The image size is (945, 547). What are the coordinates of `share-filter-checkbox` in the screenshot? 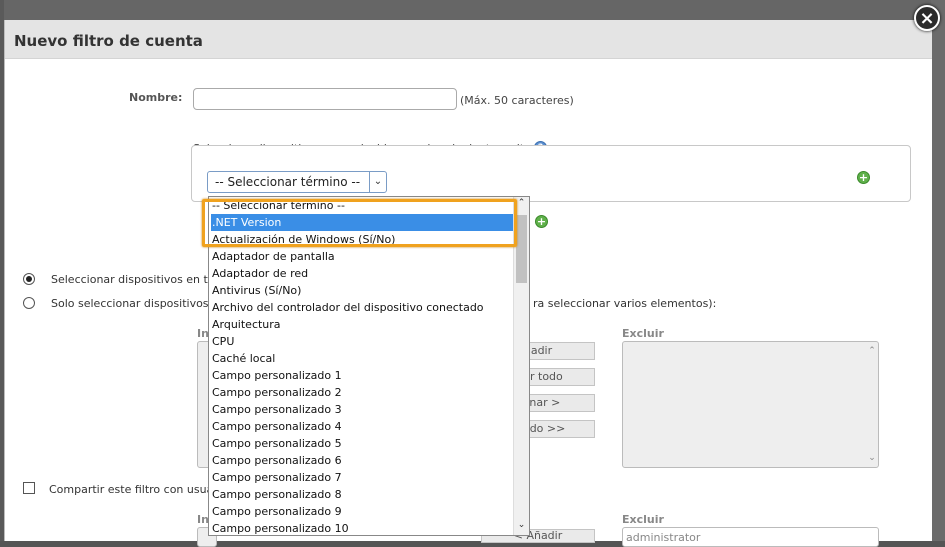 It's located at (29, 488).